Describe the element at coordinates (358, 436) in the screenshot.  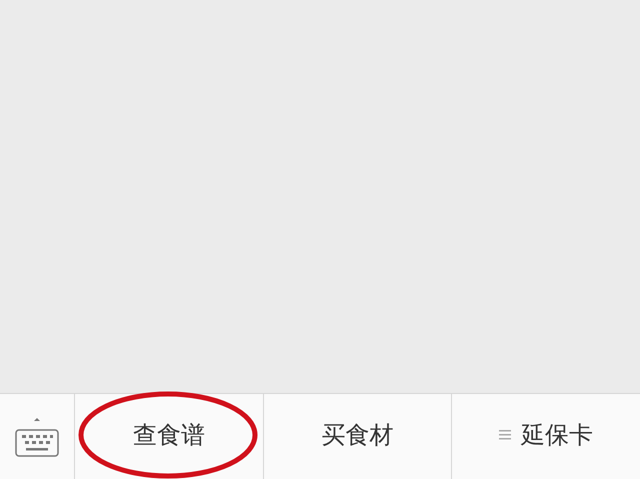
I see `menu-item: 买食材` at that location.